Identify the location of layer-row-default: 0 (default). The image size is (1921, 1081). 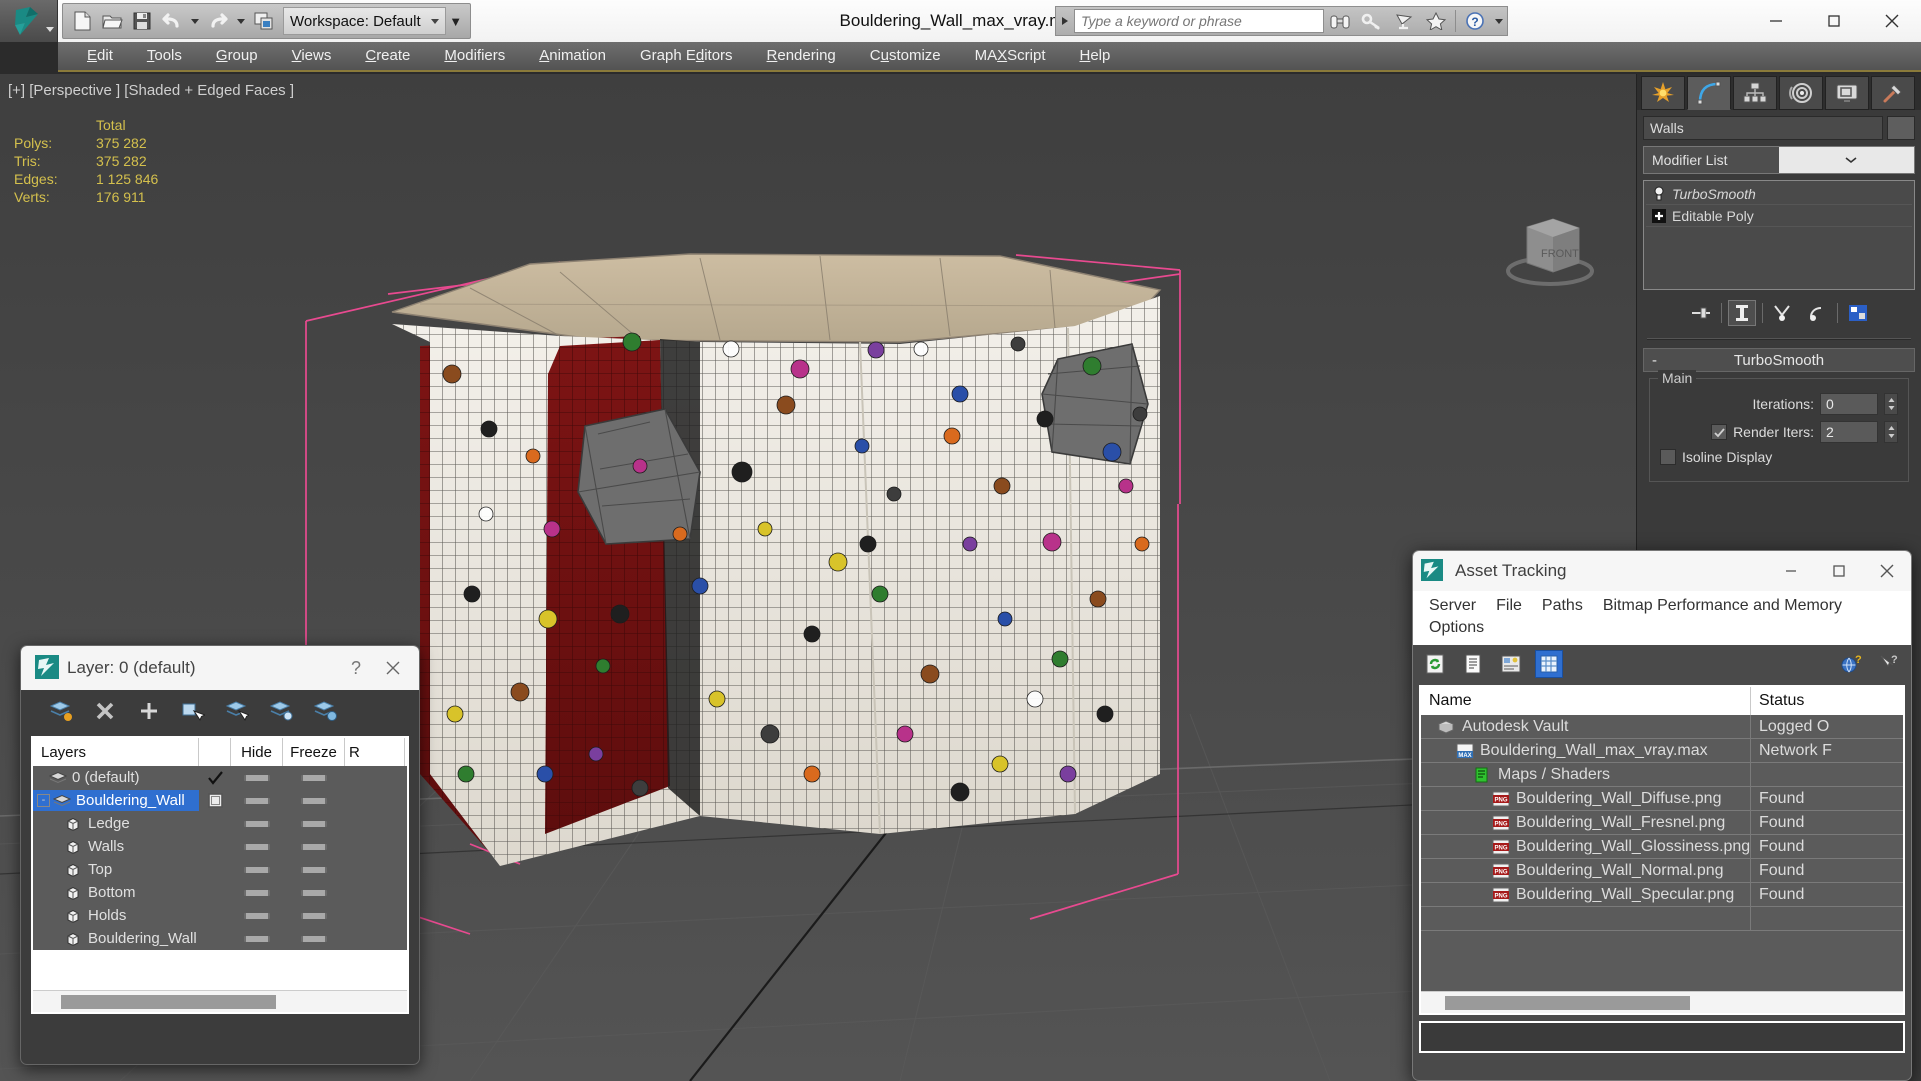
(220, 777).